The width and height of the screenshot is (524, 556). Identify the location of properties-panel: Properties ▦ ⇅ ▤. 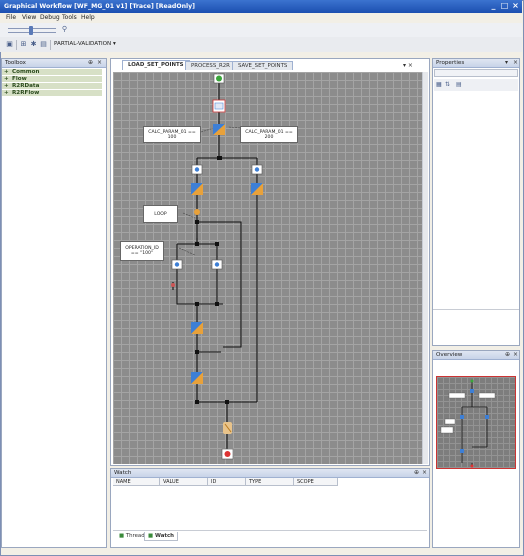
(476, 202).